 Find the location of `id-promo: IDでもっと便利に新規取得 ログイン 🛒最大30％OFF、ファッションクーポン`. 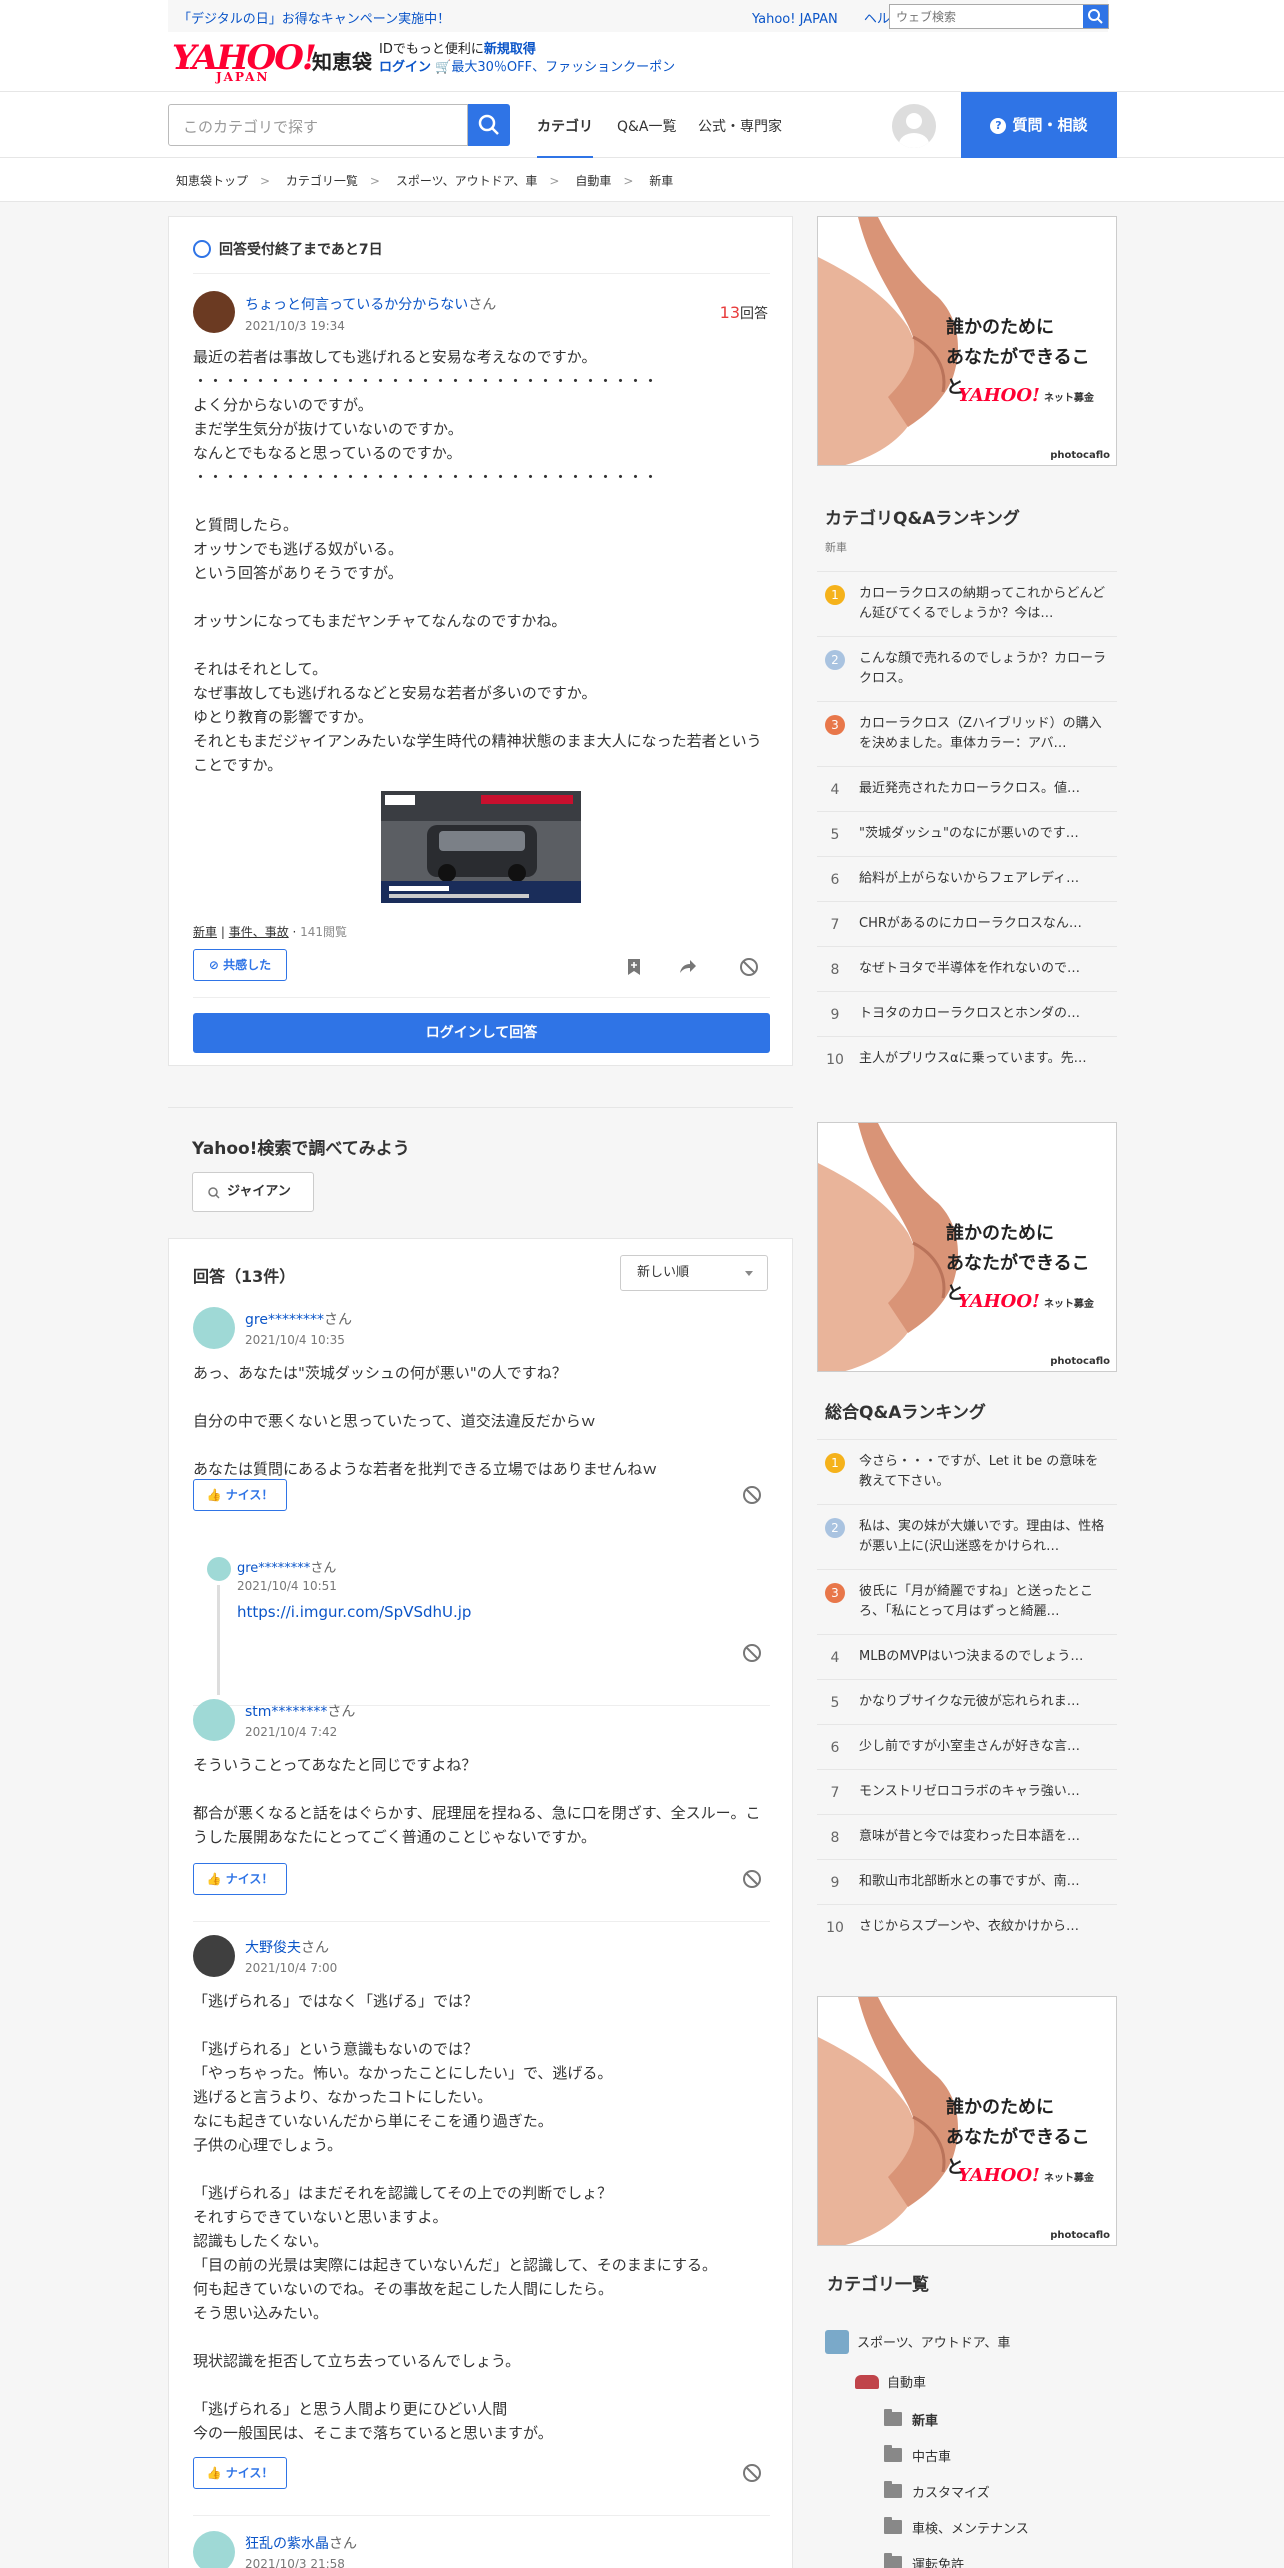

id-promo: IDでもっと便利に新規取得 ログイン 🛒最大30％OFF、ファッションクーポン is located at coordinates (527, 58).